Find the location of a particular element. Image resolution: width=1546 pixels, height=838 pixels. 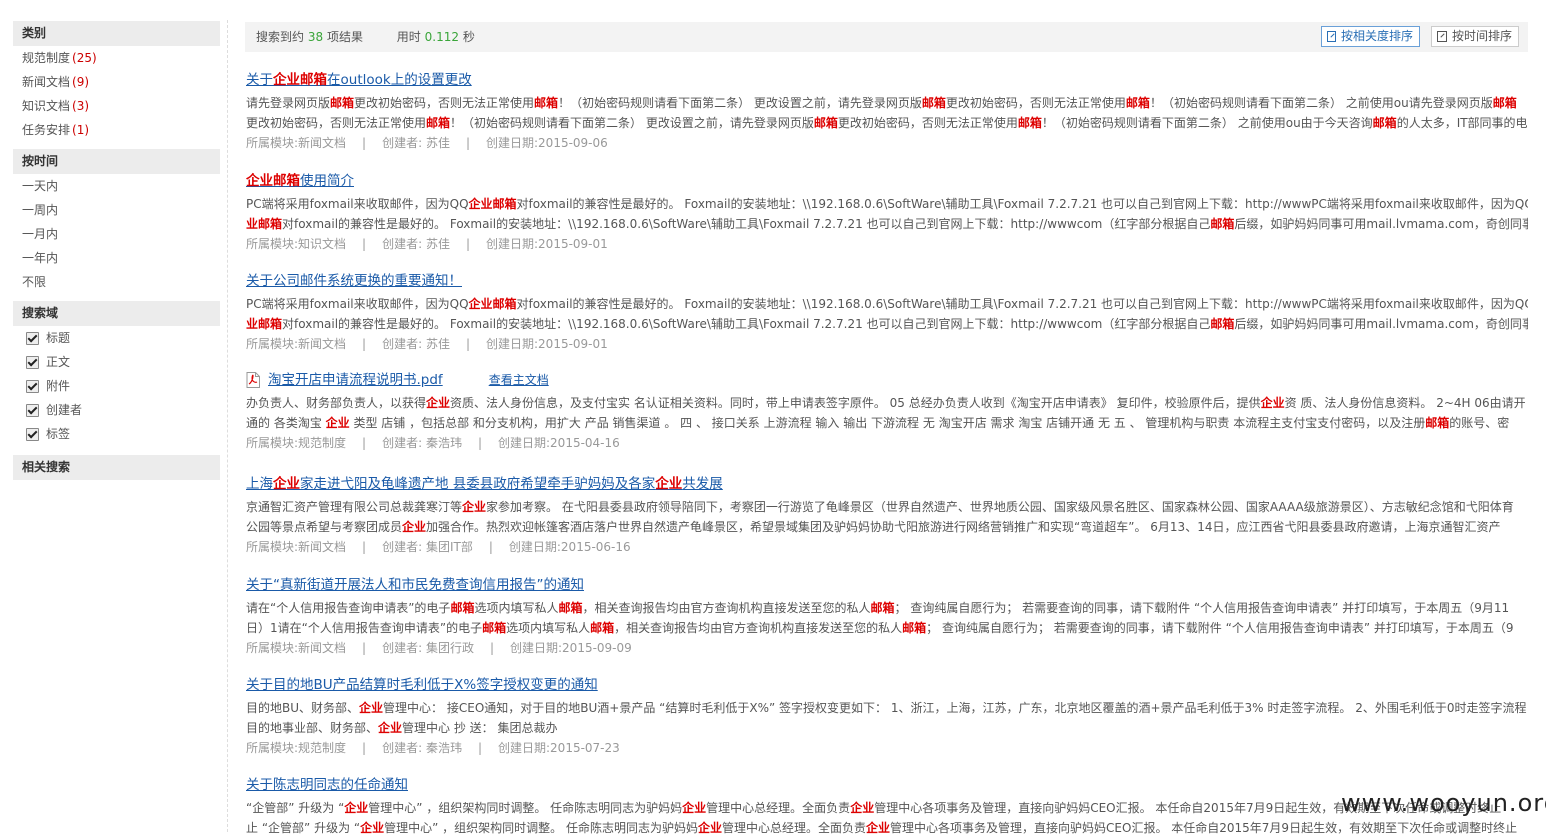

summary-suffix: 项结果 is located at coordinates (344, 37).